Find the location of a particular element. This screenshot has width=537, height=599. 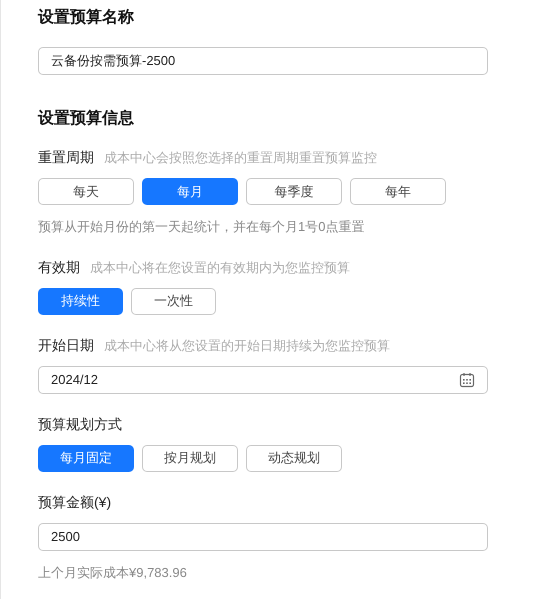

name-field: 云备份按需预算-2500 is located at coordinates (263, 61).